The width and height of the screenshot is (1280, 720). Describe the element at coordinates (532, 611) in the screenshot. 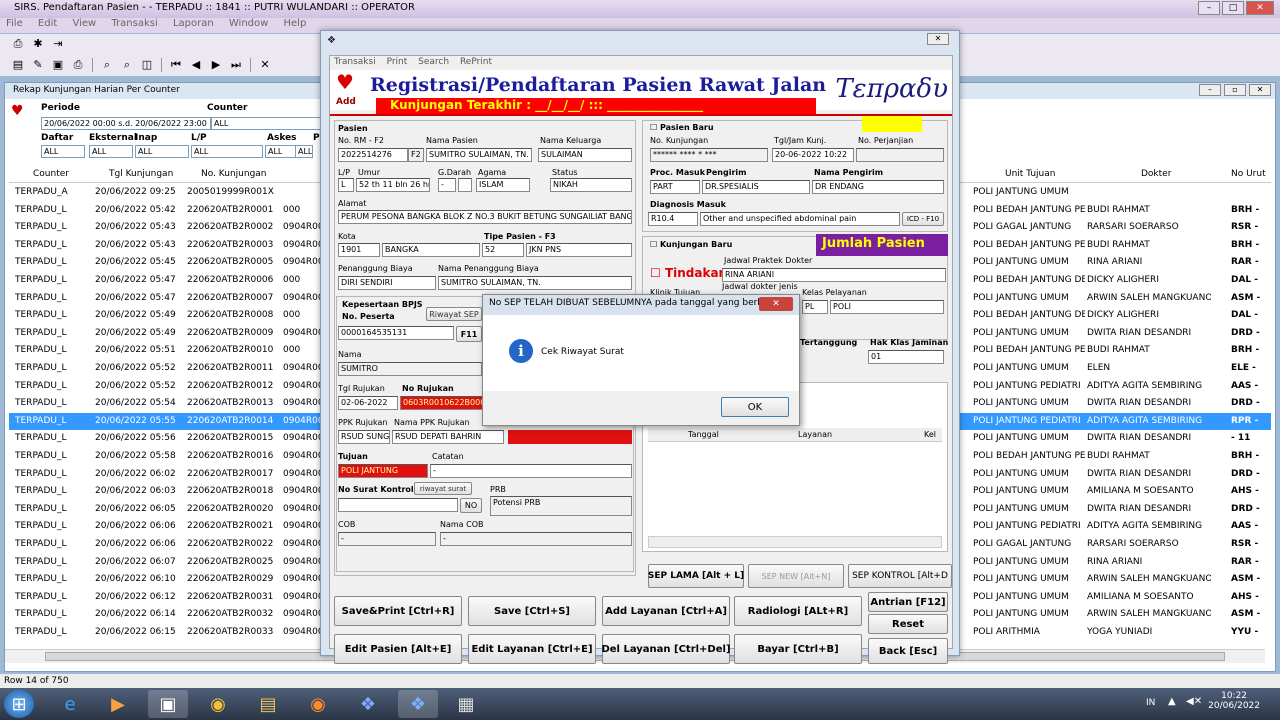

I see `save-button: Save [Ctrl+S]` at that location.